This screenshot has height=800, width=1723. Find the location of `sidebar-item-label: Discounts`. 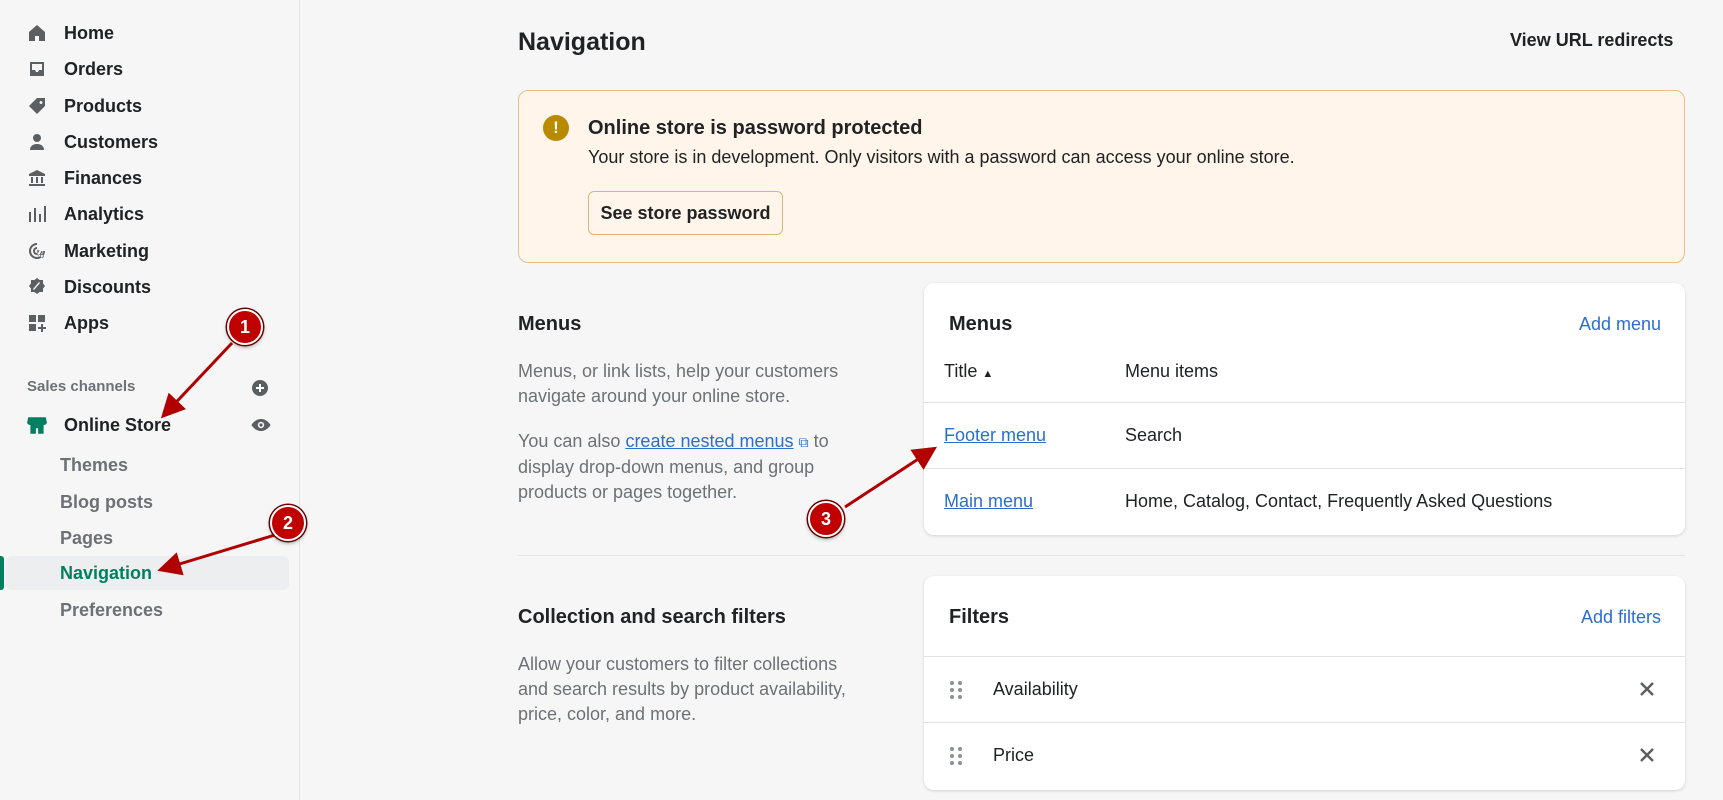

sidebar-item-label: Discounts is located at coordinates (108, 286).